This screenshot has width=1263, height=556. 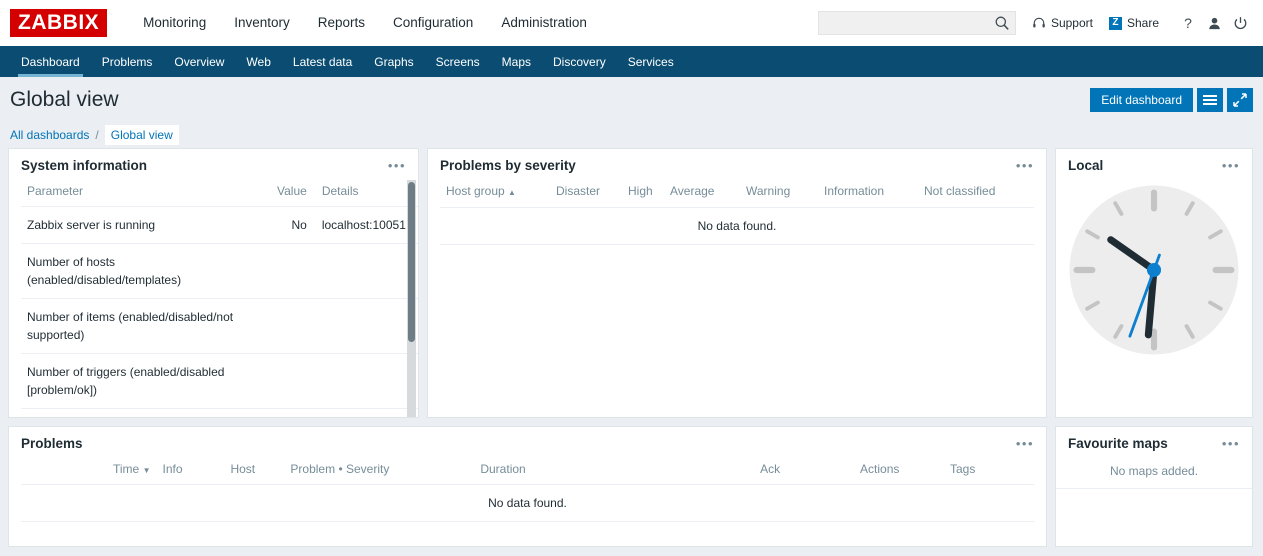 What do you see at coordinates (322, 61) in the screenshot?
I see `subnav-item-latest-data: Latest data` at bounding box center [322, 61].